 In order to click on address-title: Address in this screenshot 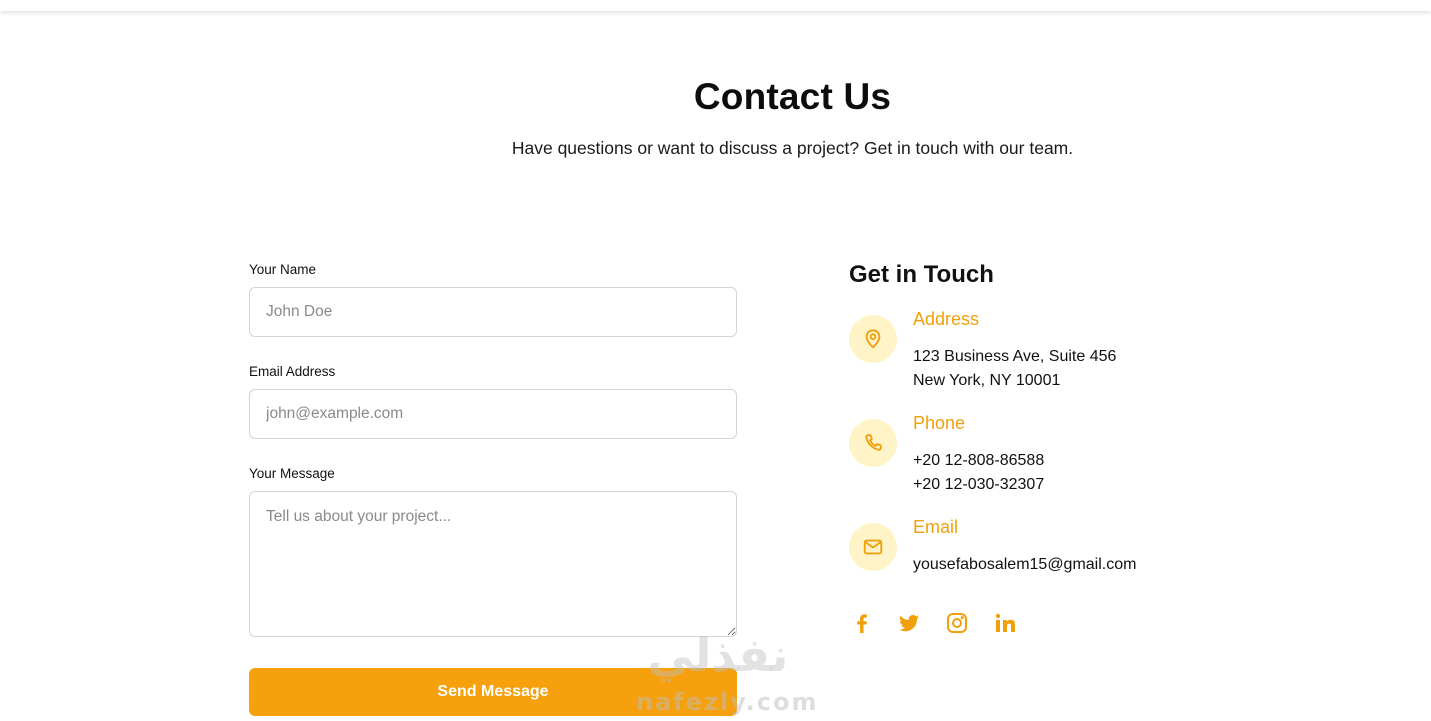, I will do `click(946, 319)`.